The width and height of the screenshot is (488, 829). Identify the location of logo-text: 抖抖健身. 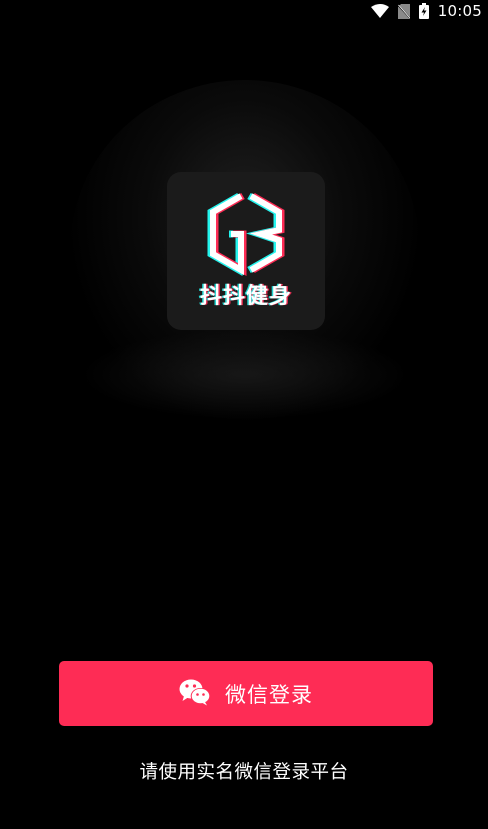
(245, 296).